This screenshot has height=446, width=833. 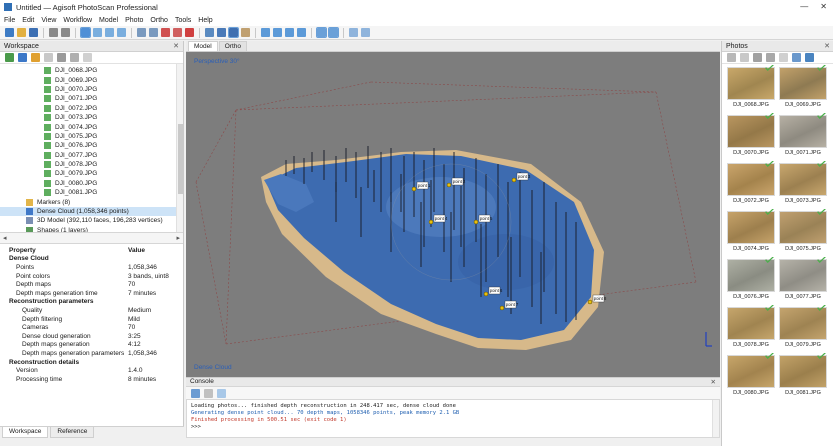 What do you see at coordinates (205, 20) in the screenshot?
I see `menu-item-help: Help` at bounding box center [205, 20].